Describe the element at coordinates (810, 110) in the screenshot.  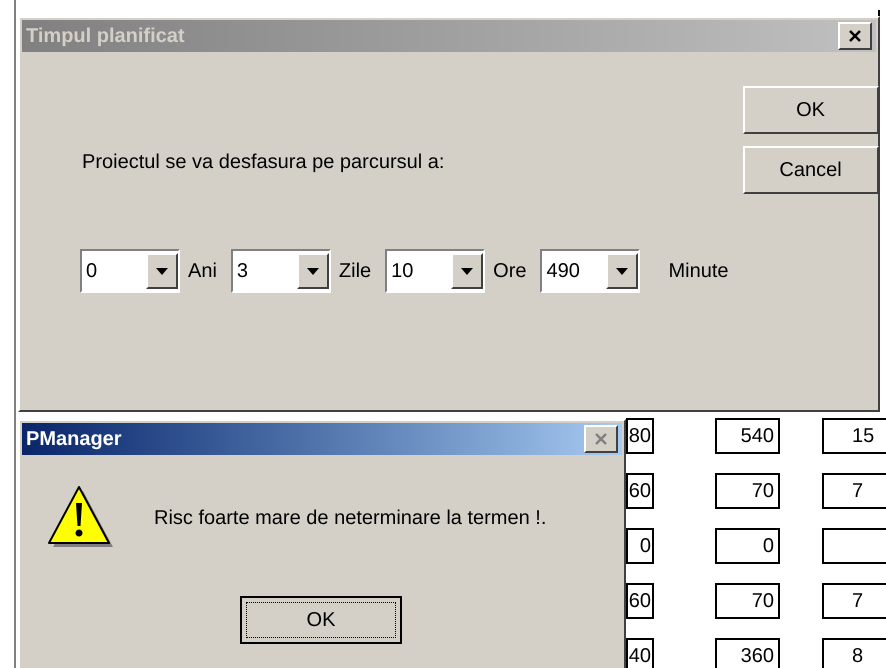
I see `dialog-button: OK` at that location.